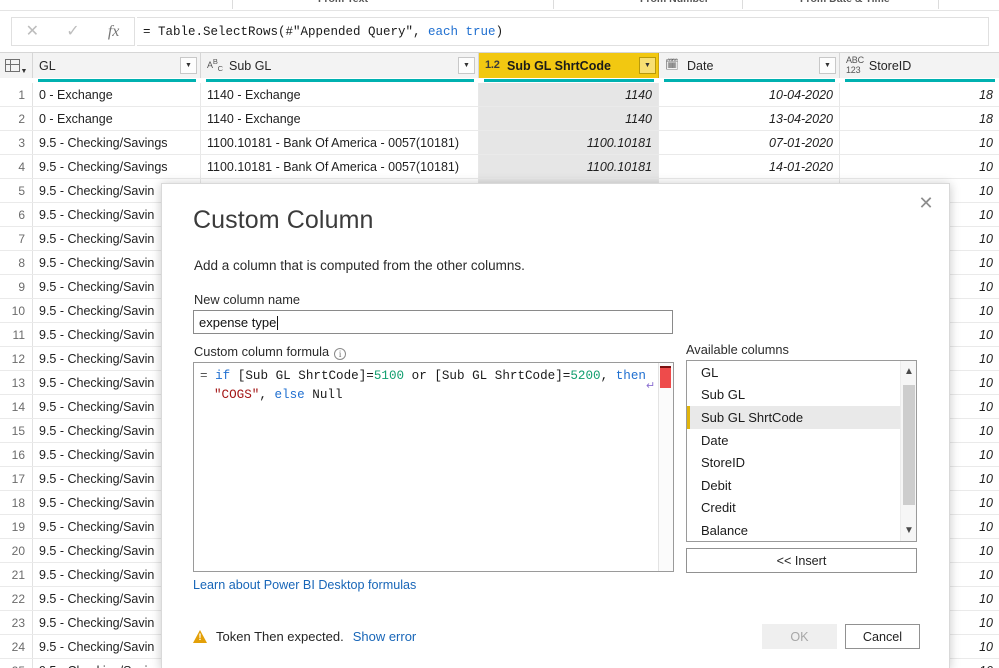 Image resolution: width=999 pixels, height=668 pixels. Describe the element at coordinates (16, 214) in the screenshot. I see `row-number: 6` at that location.